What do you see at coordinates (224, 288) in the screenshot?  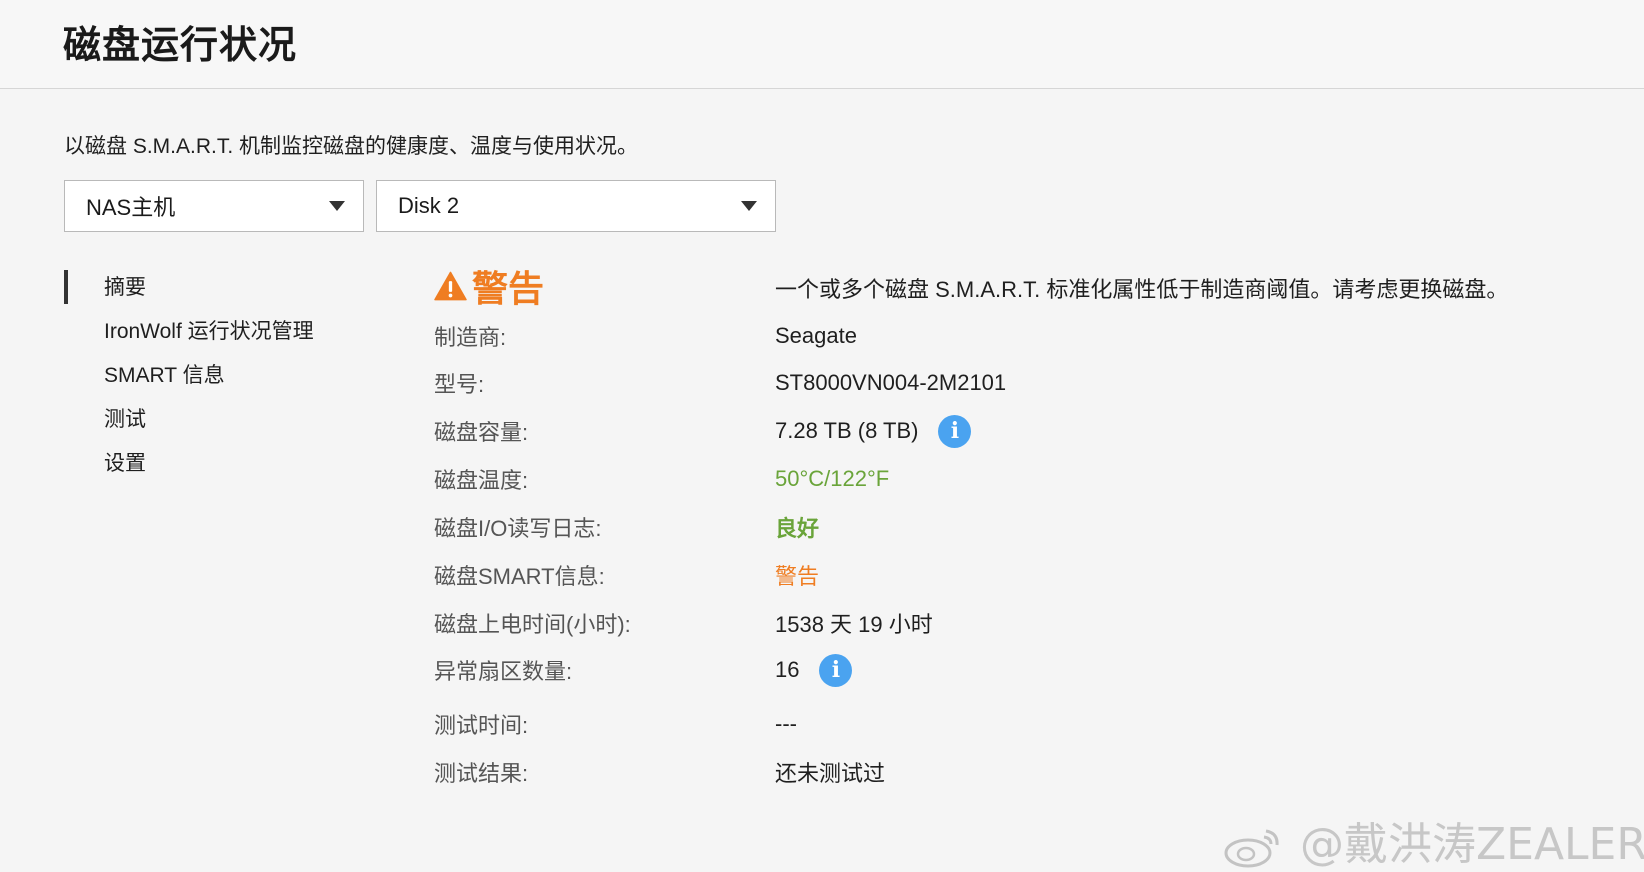 I see `sidebar-item-summary: 摘要` at bounding box center [224, 288].